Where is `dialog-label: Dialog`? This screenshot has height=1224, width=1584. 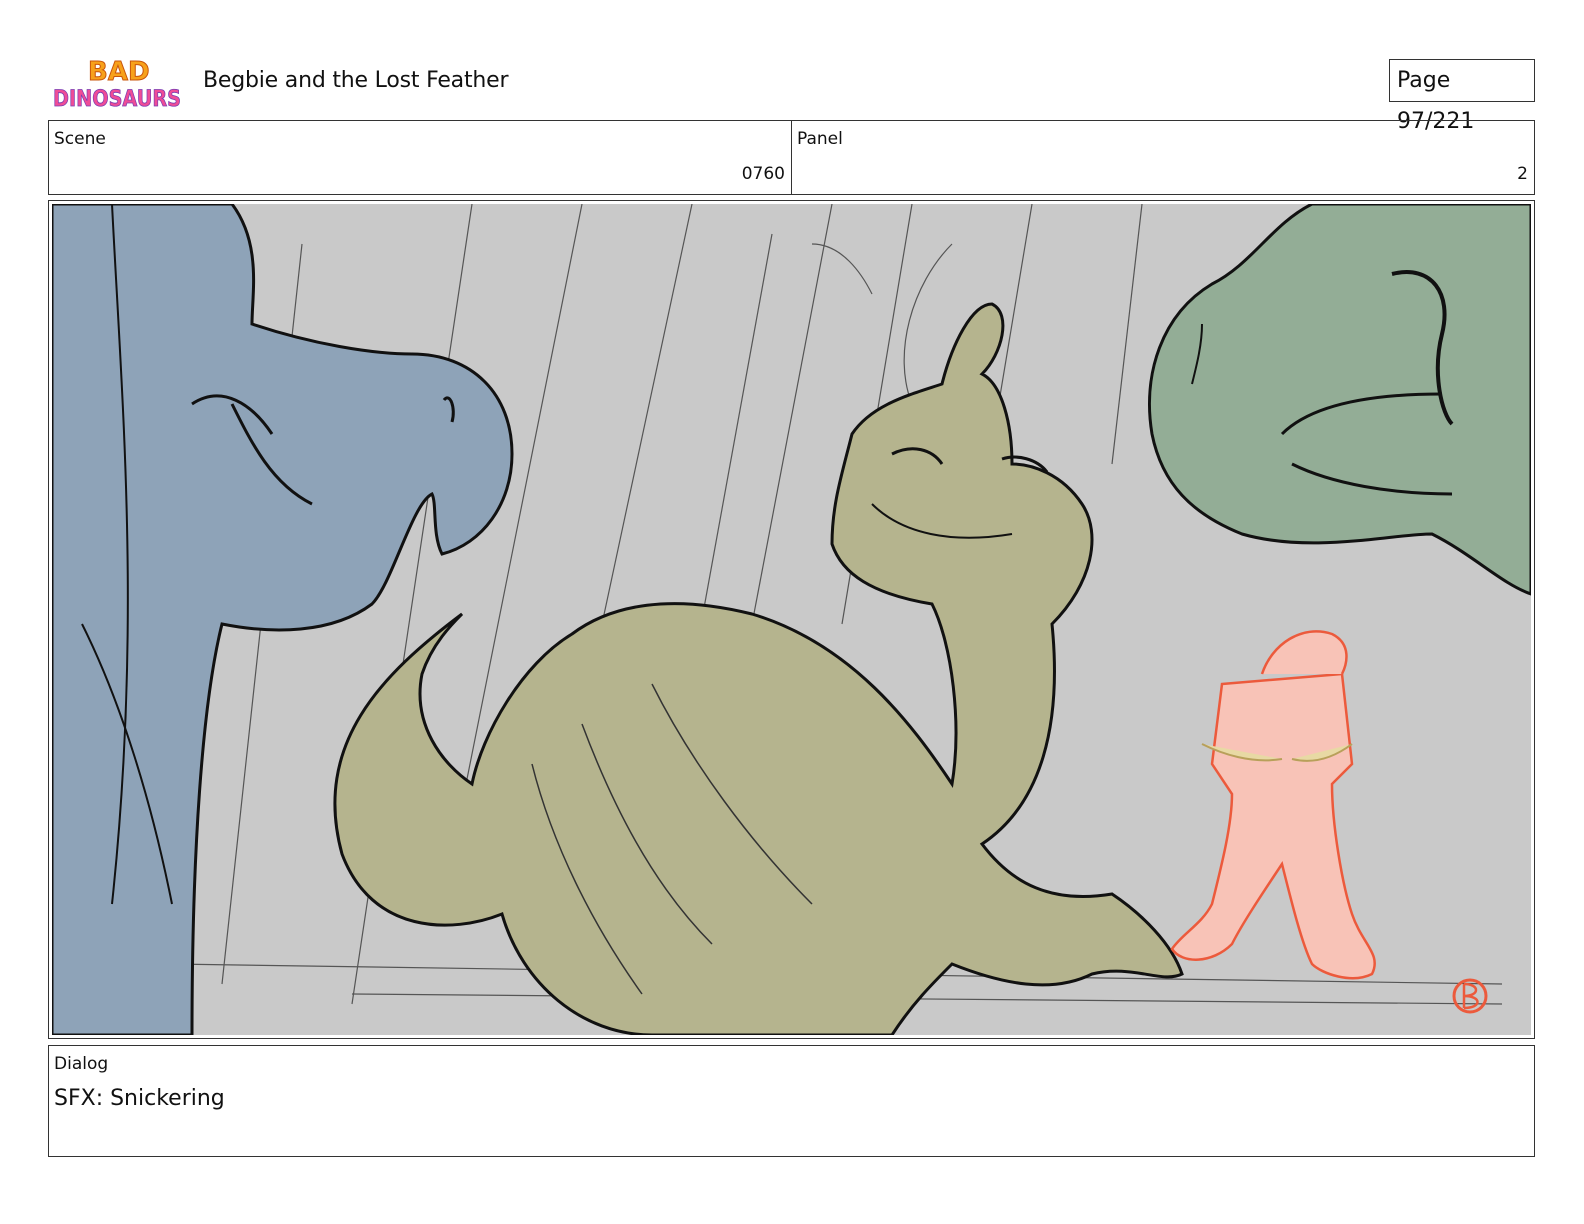
dialog-label: Dialog is located at coordinates (81, 1064).